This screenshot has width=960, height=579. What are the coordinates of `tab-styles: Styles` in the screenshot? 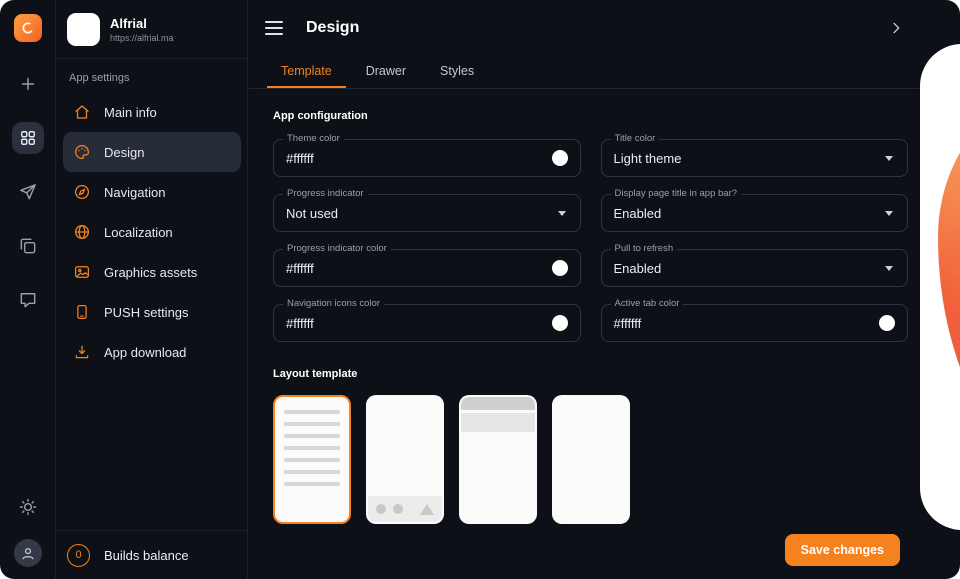 It's located at (457, 72).